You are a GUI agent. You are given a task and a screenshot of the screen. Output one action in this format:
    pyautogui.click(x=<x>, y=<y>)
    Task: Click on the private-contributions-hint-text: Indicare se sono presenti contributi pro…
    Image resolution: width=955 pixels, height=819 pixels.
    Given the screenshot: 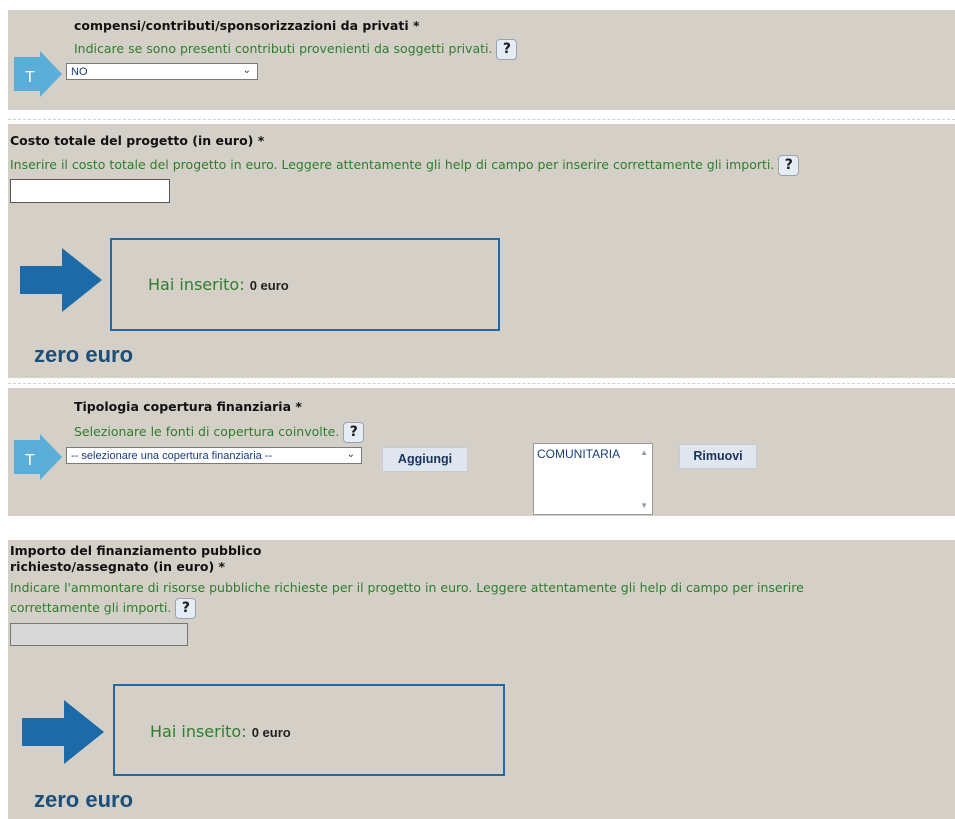 What is the action you would take?
    pyautogui.click(x=283, y=48)
    